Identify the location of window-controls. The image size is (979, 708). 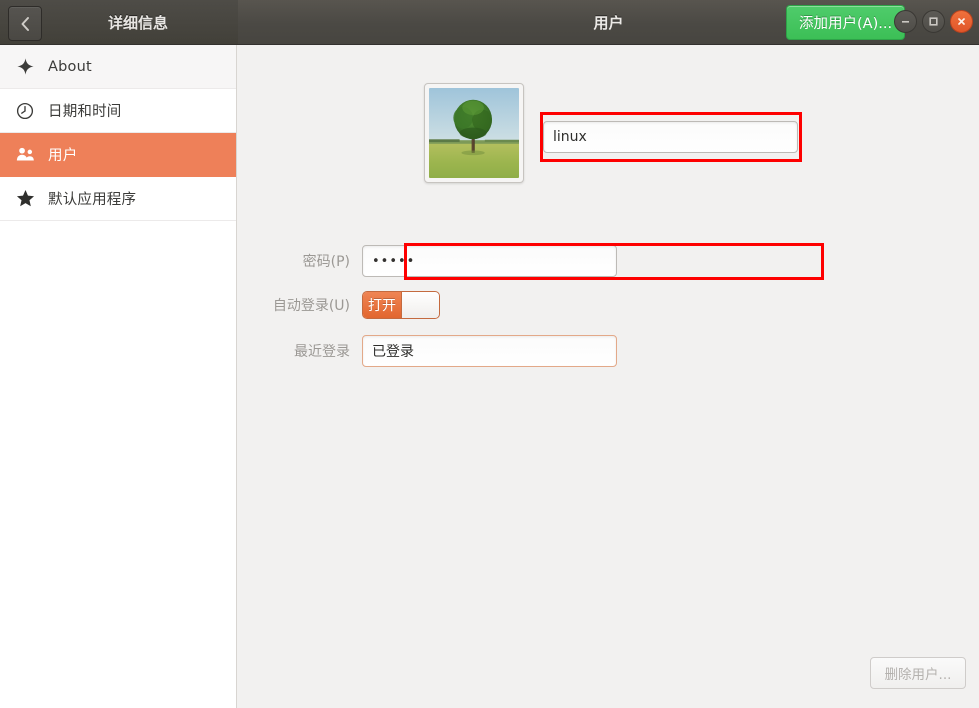
(933, 21).